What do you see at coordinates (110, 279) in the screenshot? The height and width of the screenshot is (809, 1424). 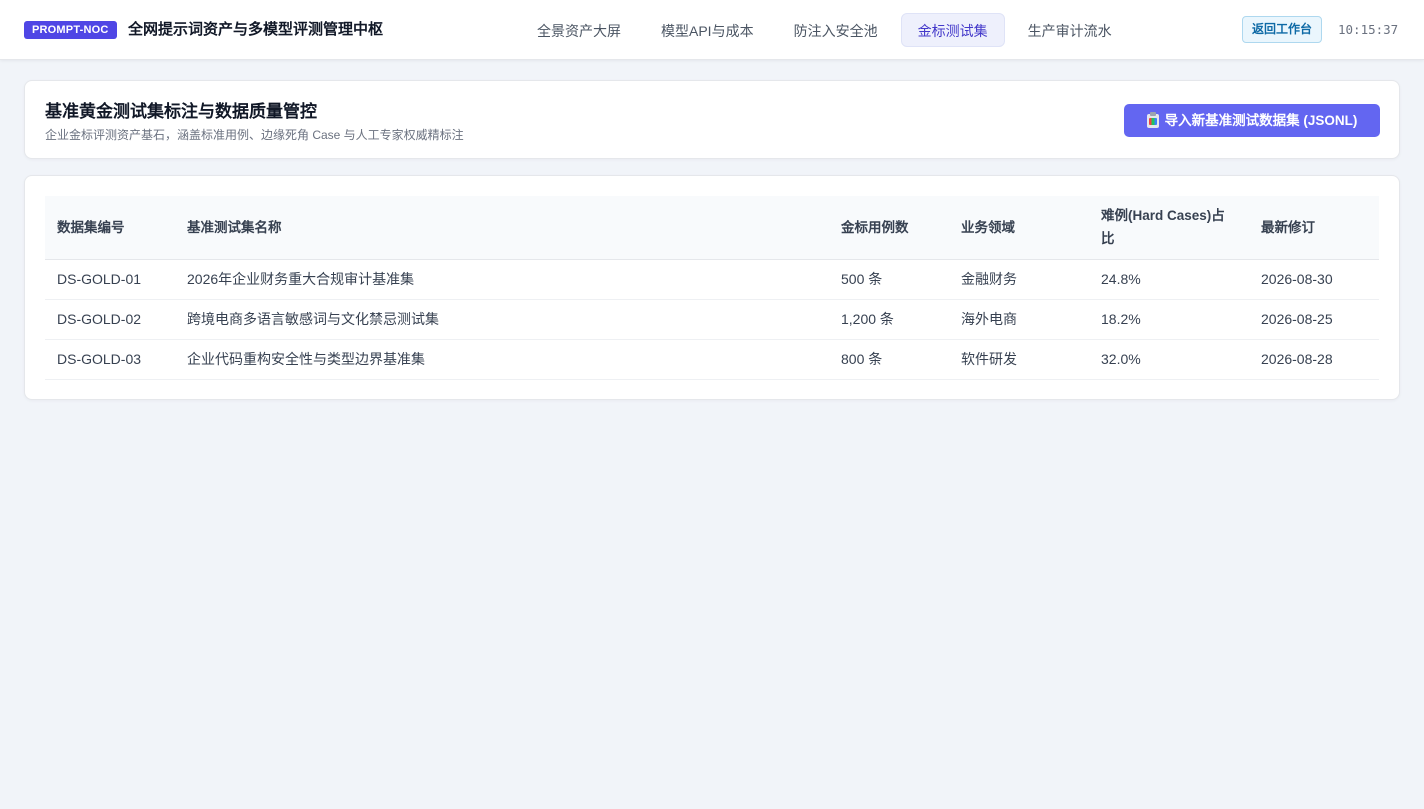 I see `cell-id: DS-GOLD-01` at bounding box center [110, 279].